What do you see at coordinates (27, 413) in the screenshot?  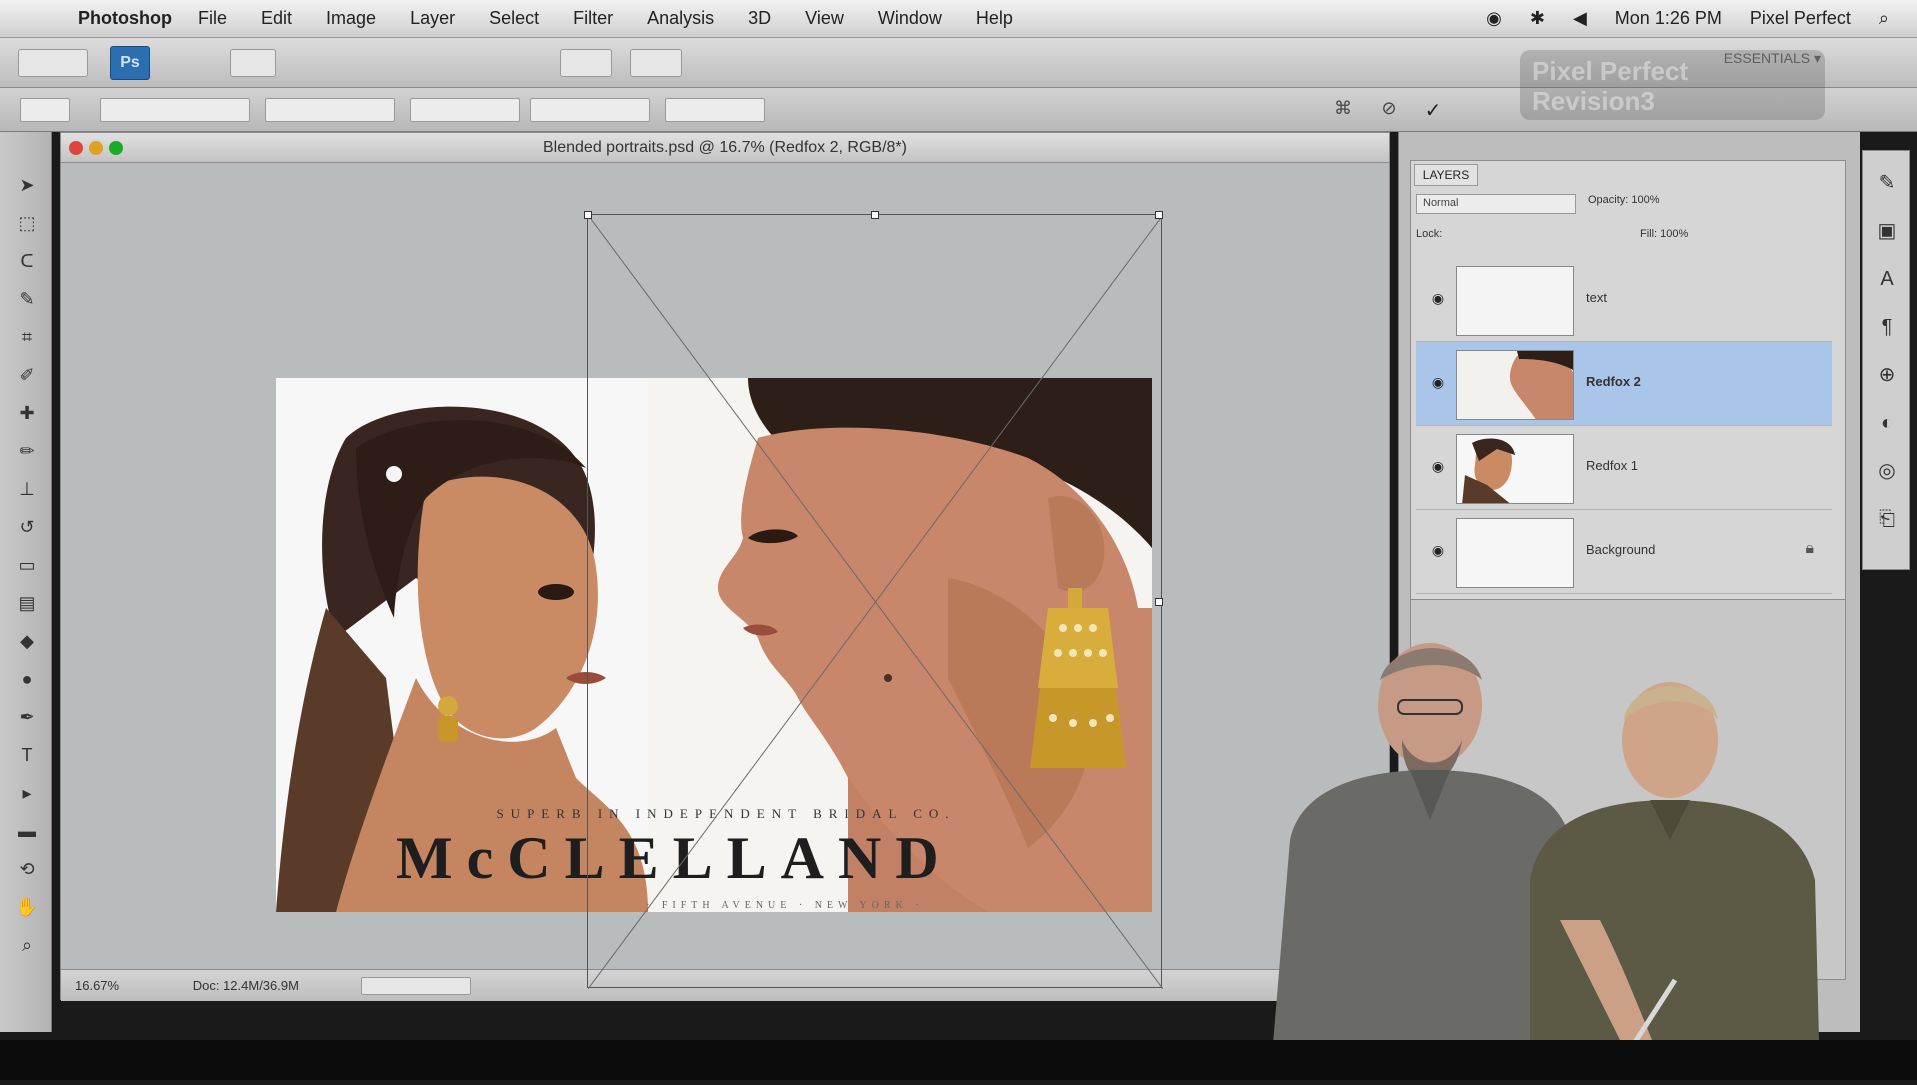 I see `healing-brush-icon: ✚` at bounding box center [27, 413].